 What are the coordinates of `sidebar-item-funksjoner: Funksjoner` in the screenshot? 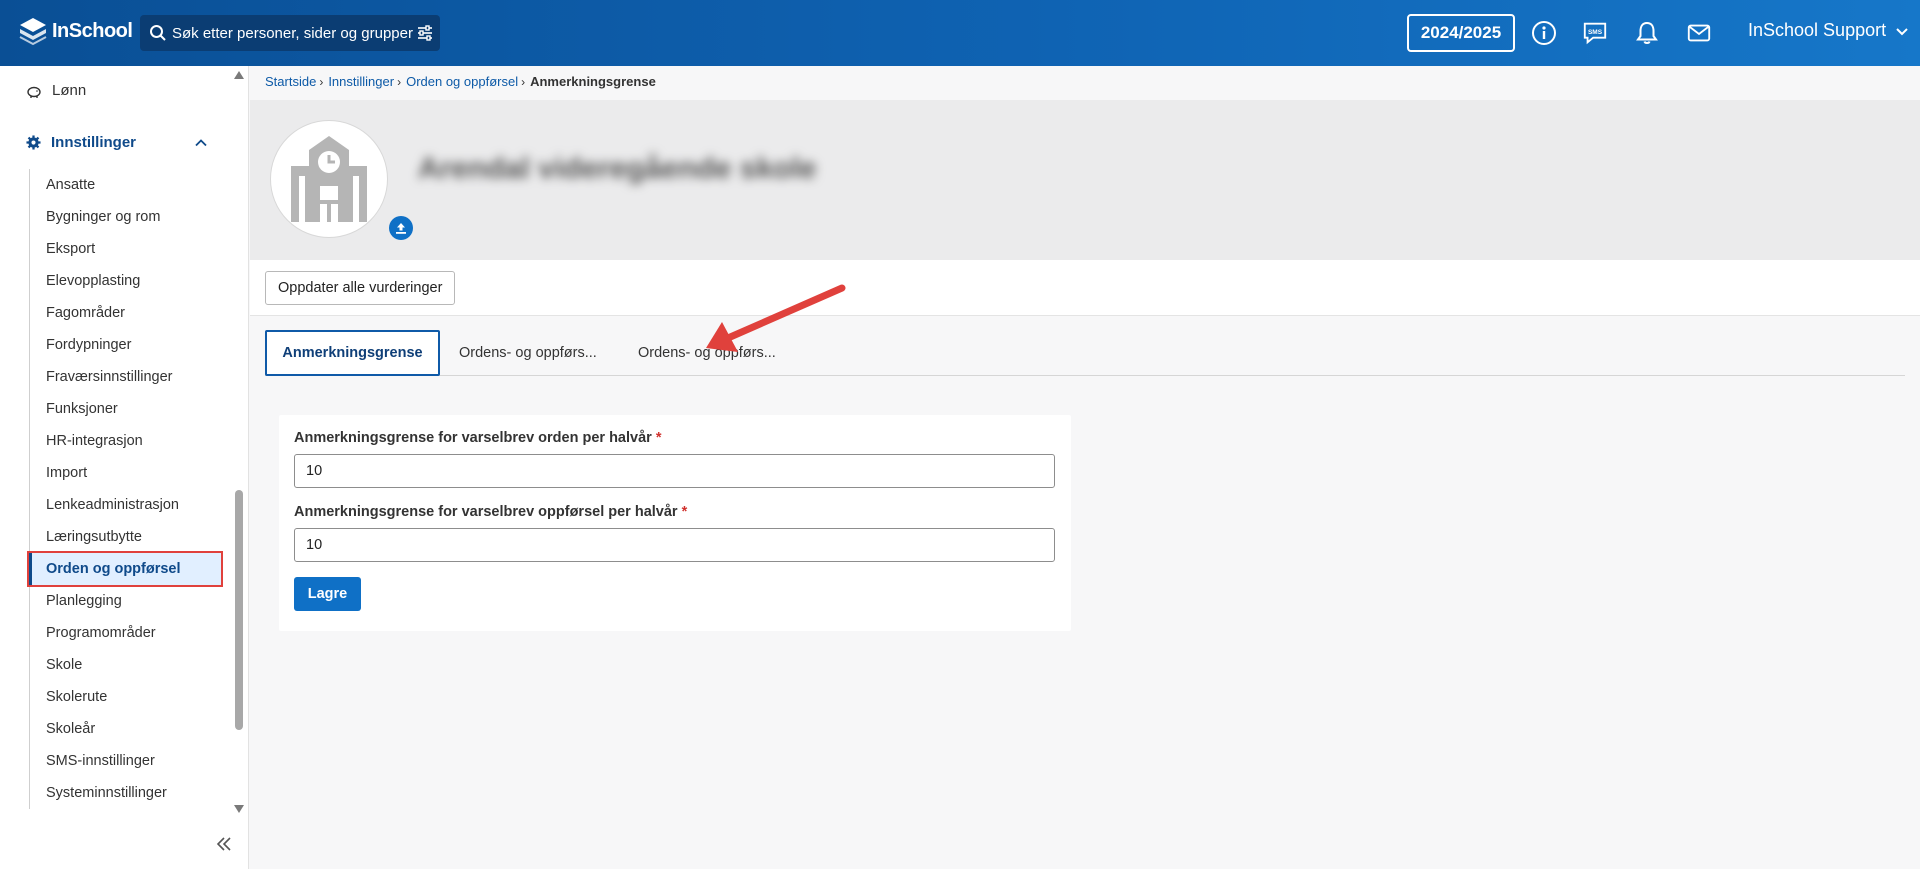 It's located at (125, 409).